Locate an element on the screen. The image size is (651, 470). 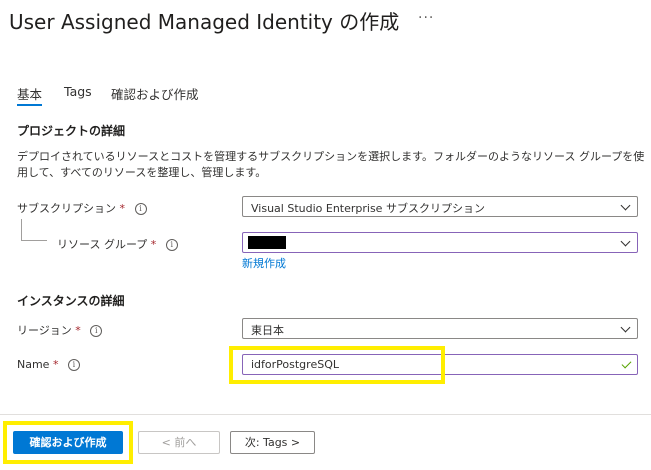
more-options-icon: ··· is located at coordinates (426, 18).